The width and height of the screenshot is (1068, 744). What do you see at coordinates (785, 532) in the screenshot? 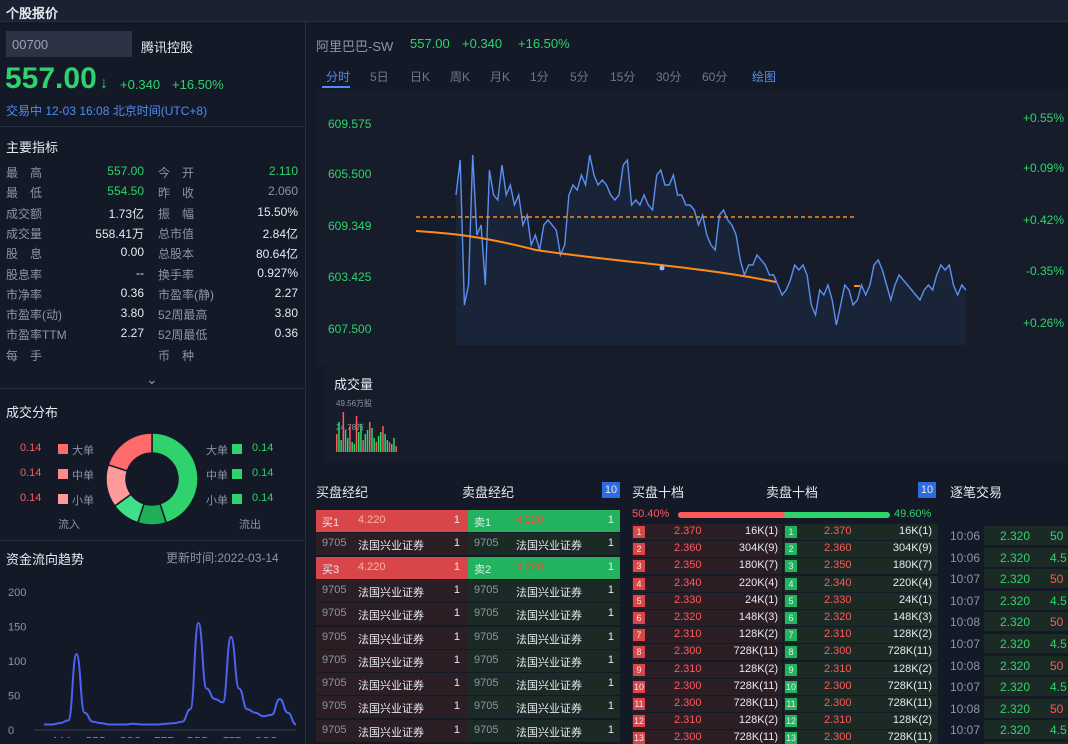
I see `depth-row: 1 2.370 16K(1) 1 2.370 16K(1)` at bounding box center [785, 532].